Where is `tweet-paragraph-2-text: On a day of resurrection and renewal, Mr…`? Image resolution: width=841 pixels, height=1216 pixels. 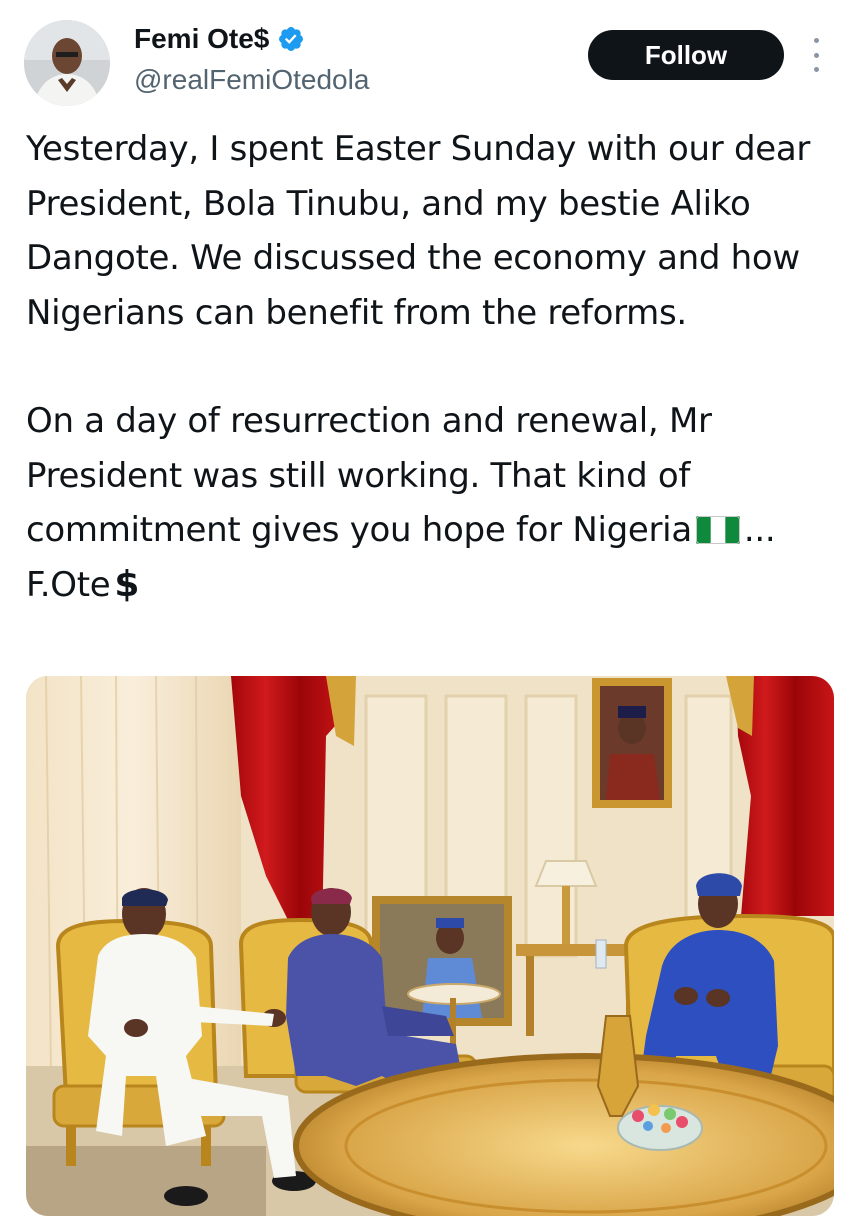
tweet-paragraph-2-text: On a day of resurrection and renewal, Mr… is located at coordinates (369, 475).